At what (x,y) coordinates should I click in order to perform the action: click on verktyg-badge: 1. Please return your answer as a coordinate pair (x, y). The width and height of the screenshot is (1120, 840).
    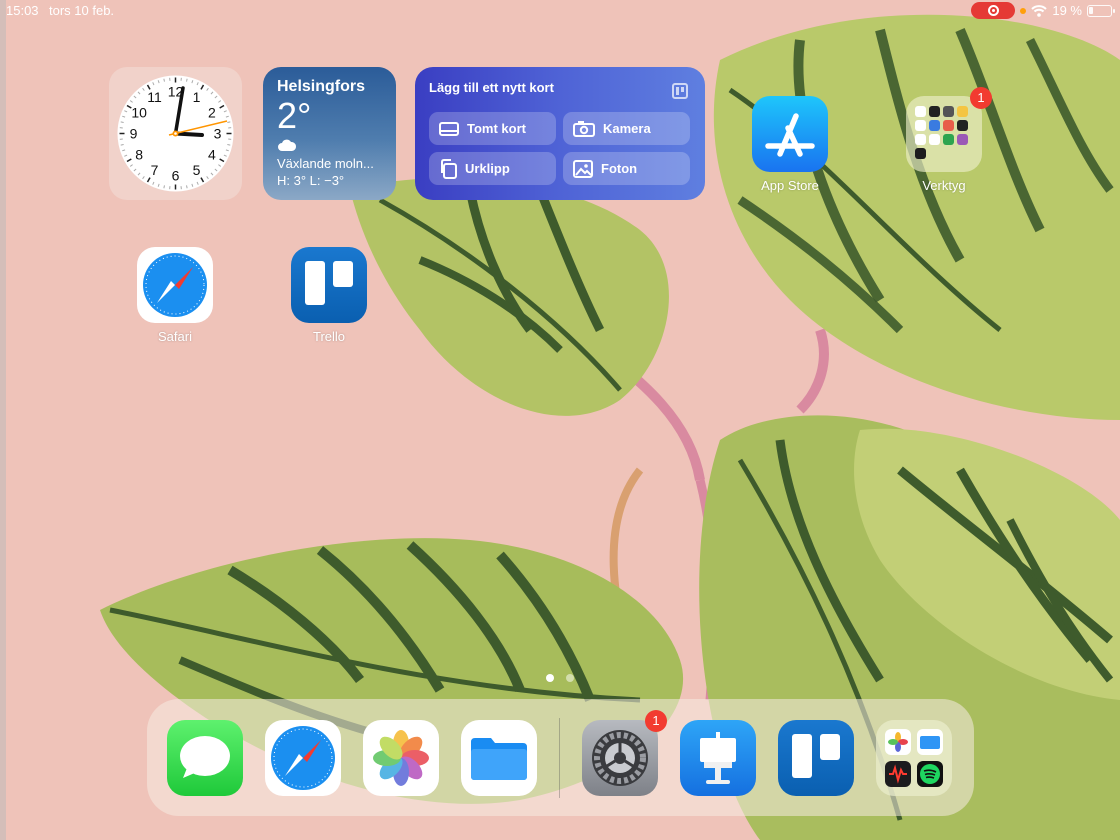
    Looking at the image, I should click on (981, 98).